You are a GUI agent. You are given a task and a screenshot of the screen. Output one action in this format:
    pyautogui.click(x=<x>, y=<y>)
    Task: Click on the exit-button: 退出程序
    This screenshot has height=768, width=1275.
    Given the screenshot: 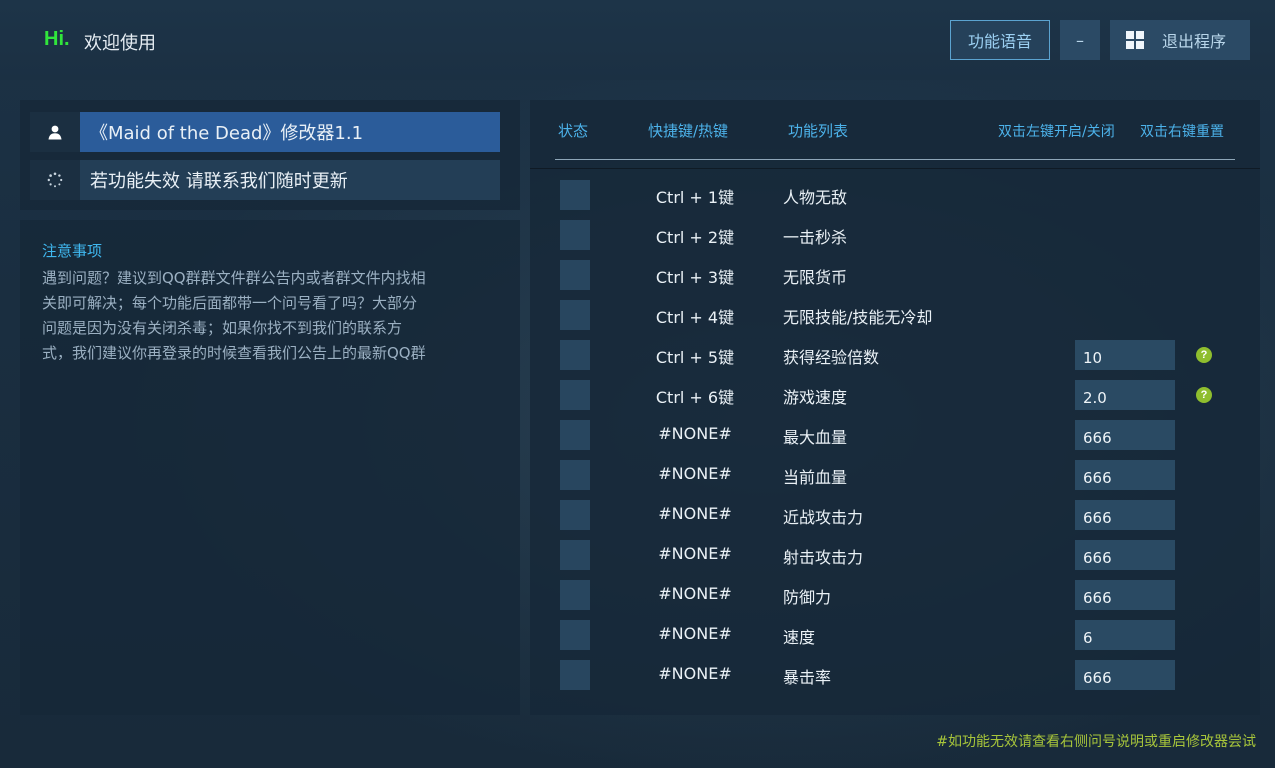 What is the action you would take?
    pyautogui.click(x=1180, y=40)
    